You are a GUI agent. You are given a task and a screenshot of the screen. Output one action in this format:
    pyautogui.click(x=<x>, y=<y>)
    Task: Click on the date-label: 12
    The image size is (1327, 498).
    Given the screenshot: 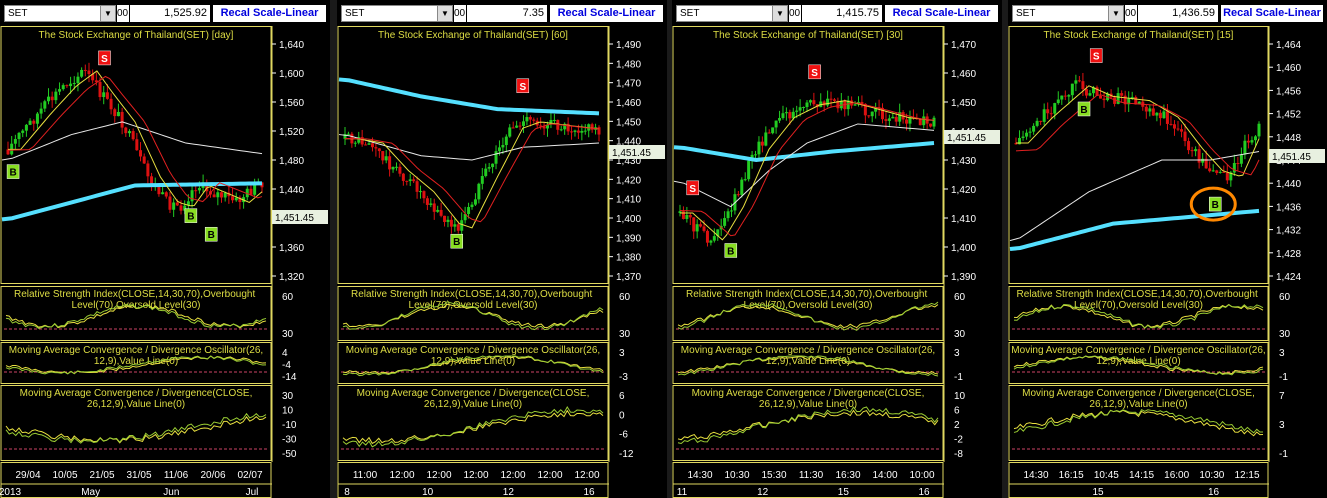 What is the action you would take?
    pyautogui.click(x=509, y=492)
    